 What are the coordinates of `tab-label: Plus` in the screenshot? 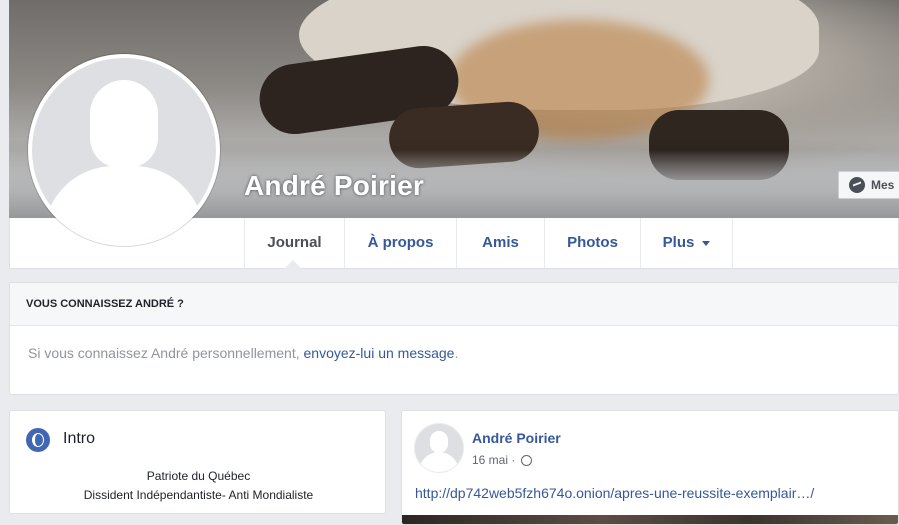 It's located at (678, 242).